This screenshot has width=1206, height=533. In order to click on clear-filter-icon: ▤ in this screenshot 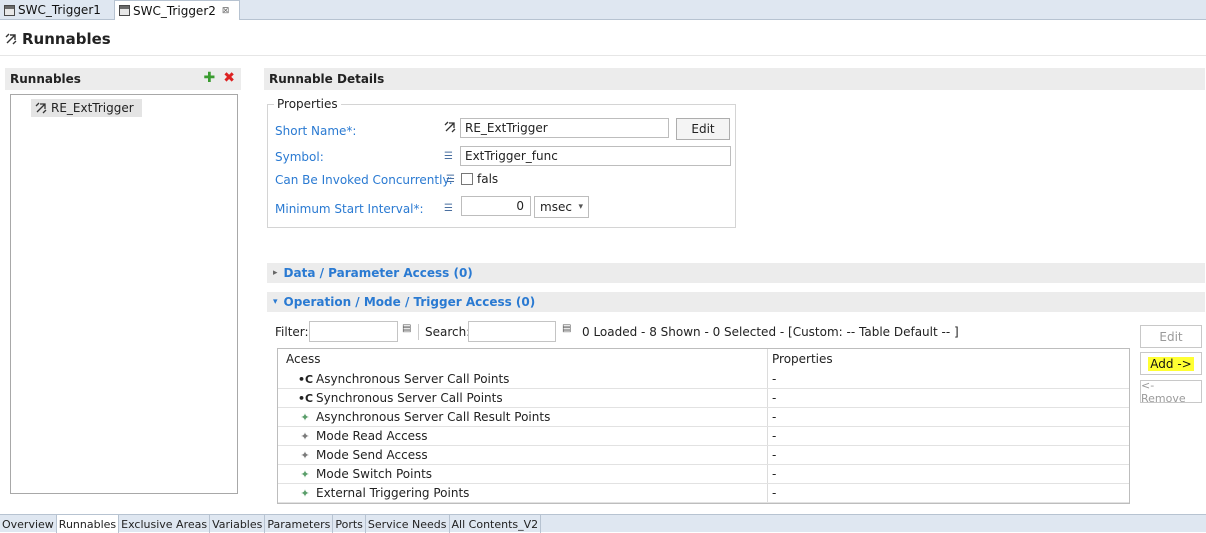, I will do `click(409, 330)`.